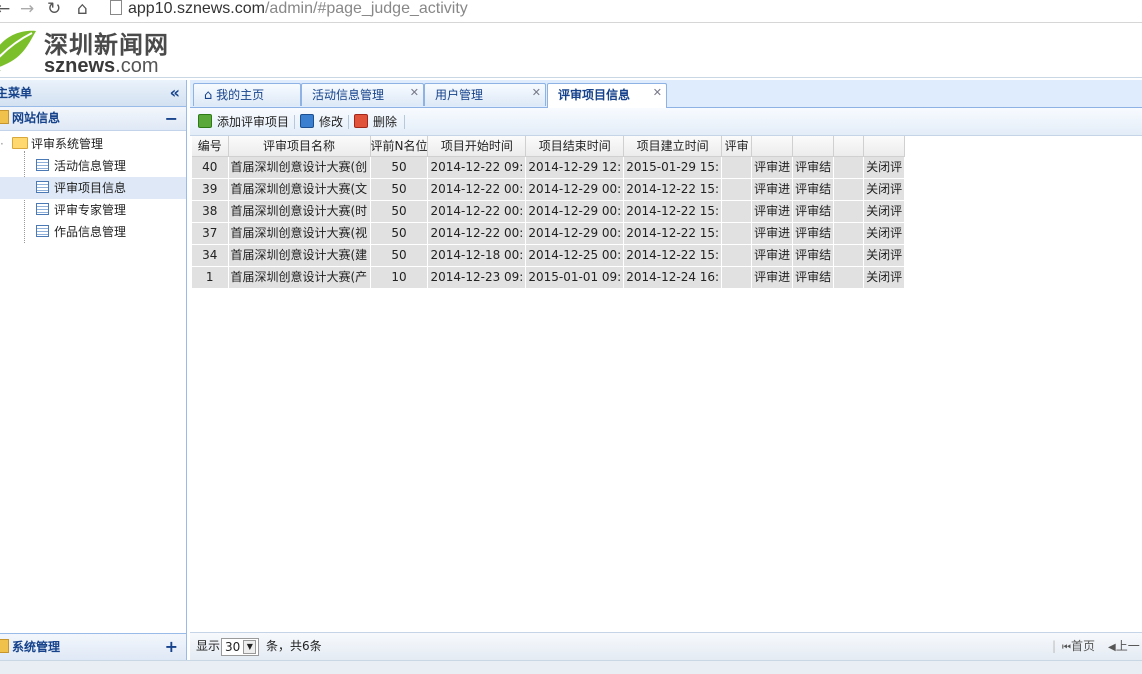 This screenshot has height=674, width=1142. I want to click on cell-name: 首届深圳创意设计大赛(文, so click(299, 189).